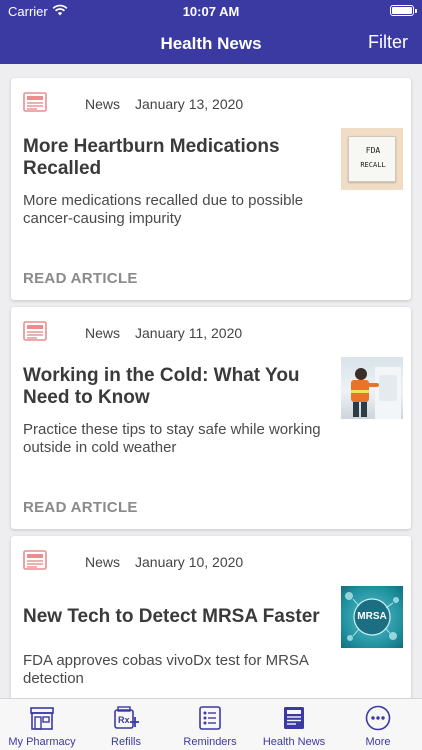 This screenshot has height=750, width=422. What do you see at coordinates (42, 742) in the screenshot?
I see `tab-label: My Pharmacy` at bounding box center [42, 742].